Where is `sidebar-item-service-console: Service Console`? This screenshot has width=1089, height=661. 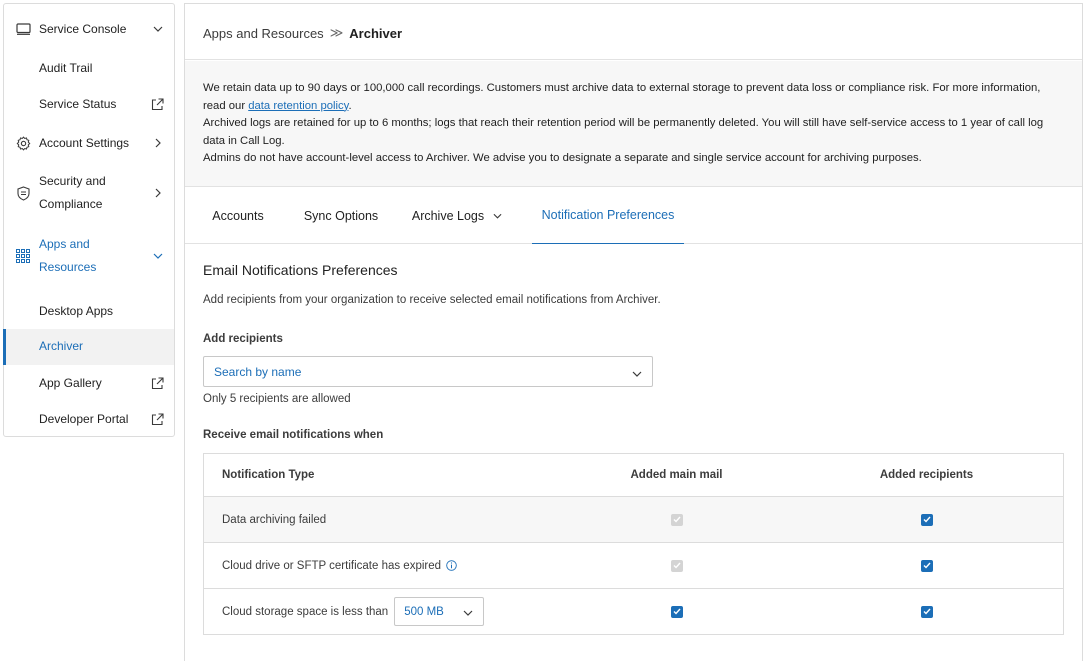
sidebar-item-service-console: Service Console is located at coordinates (89, 29).